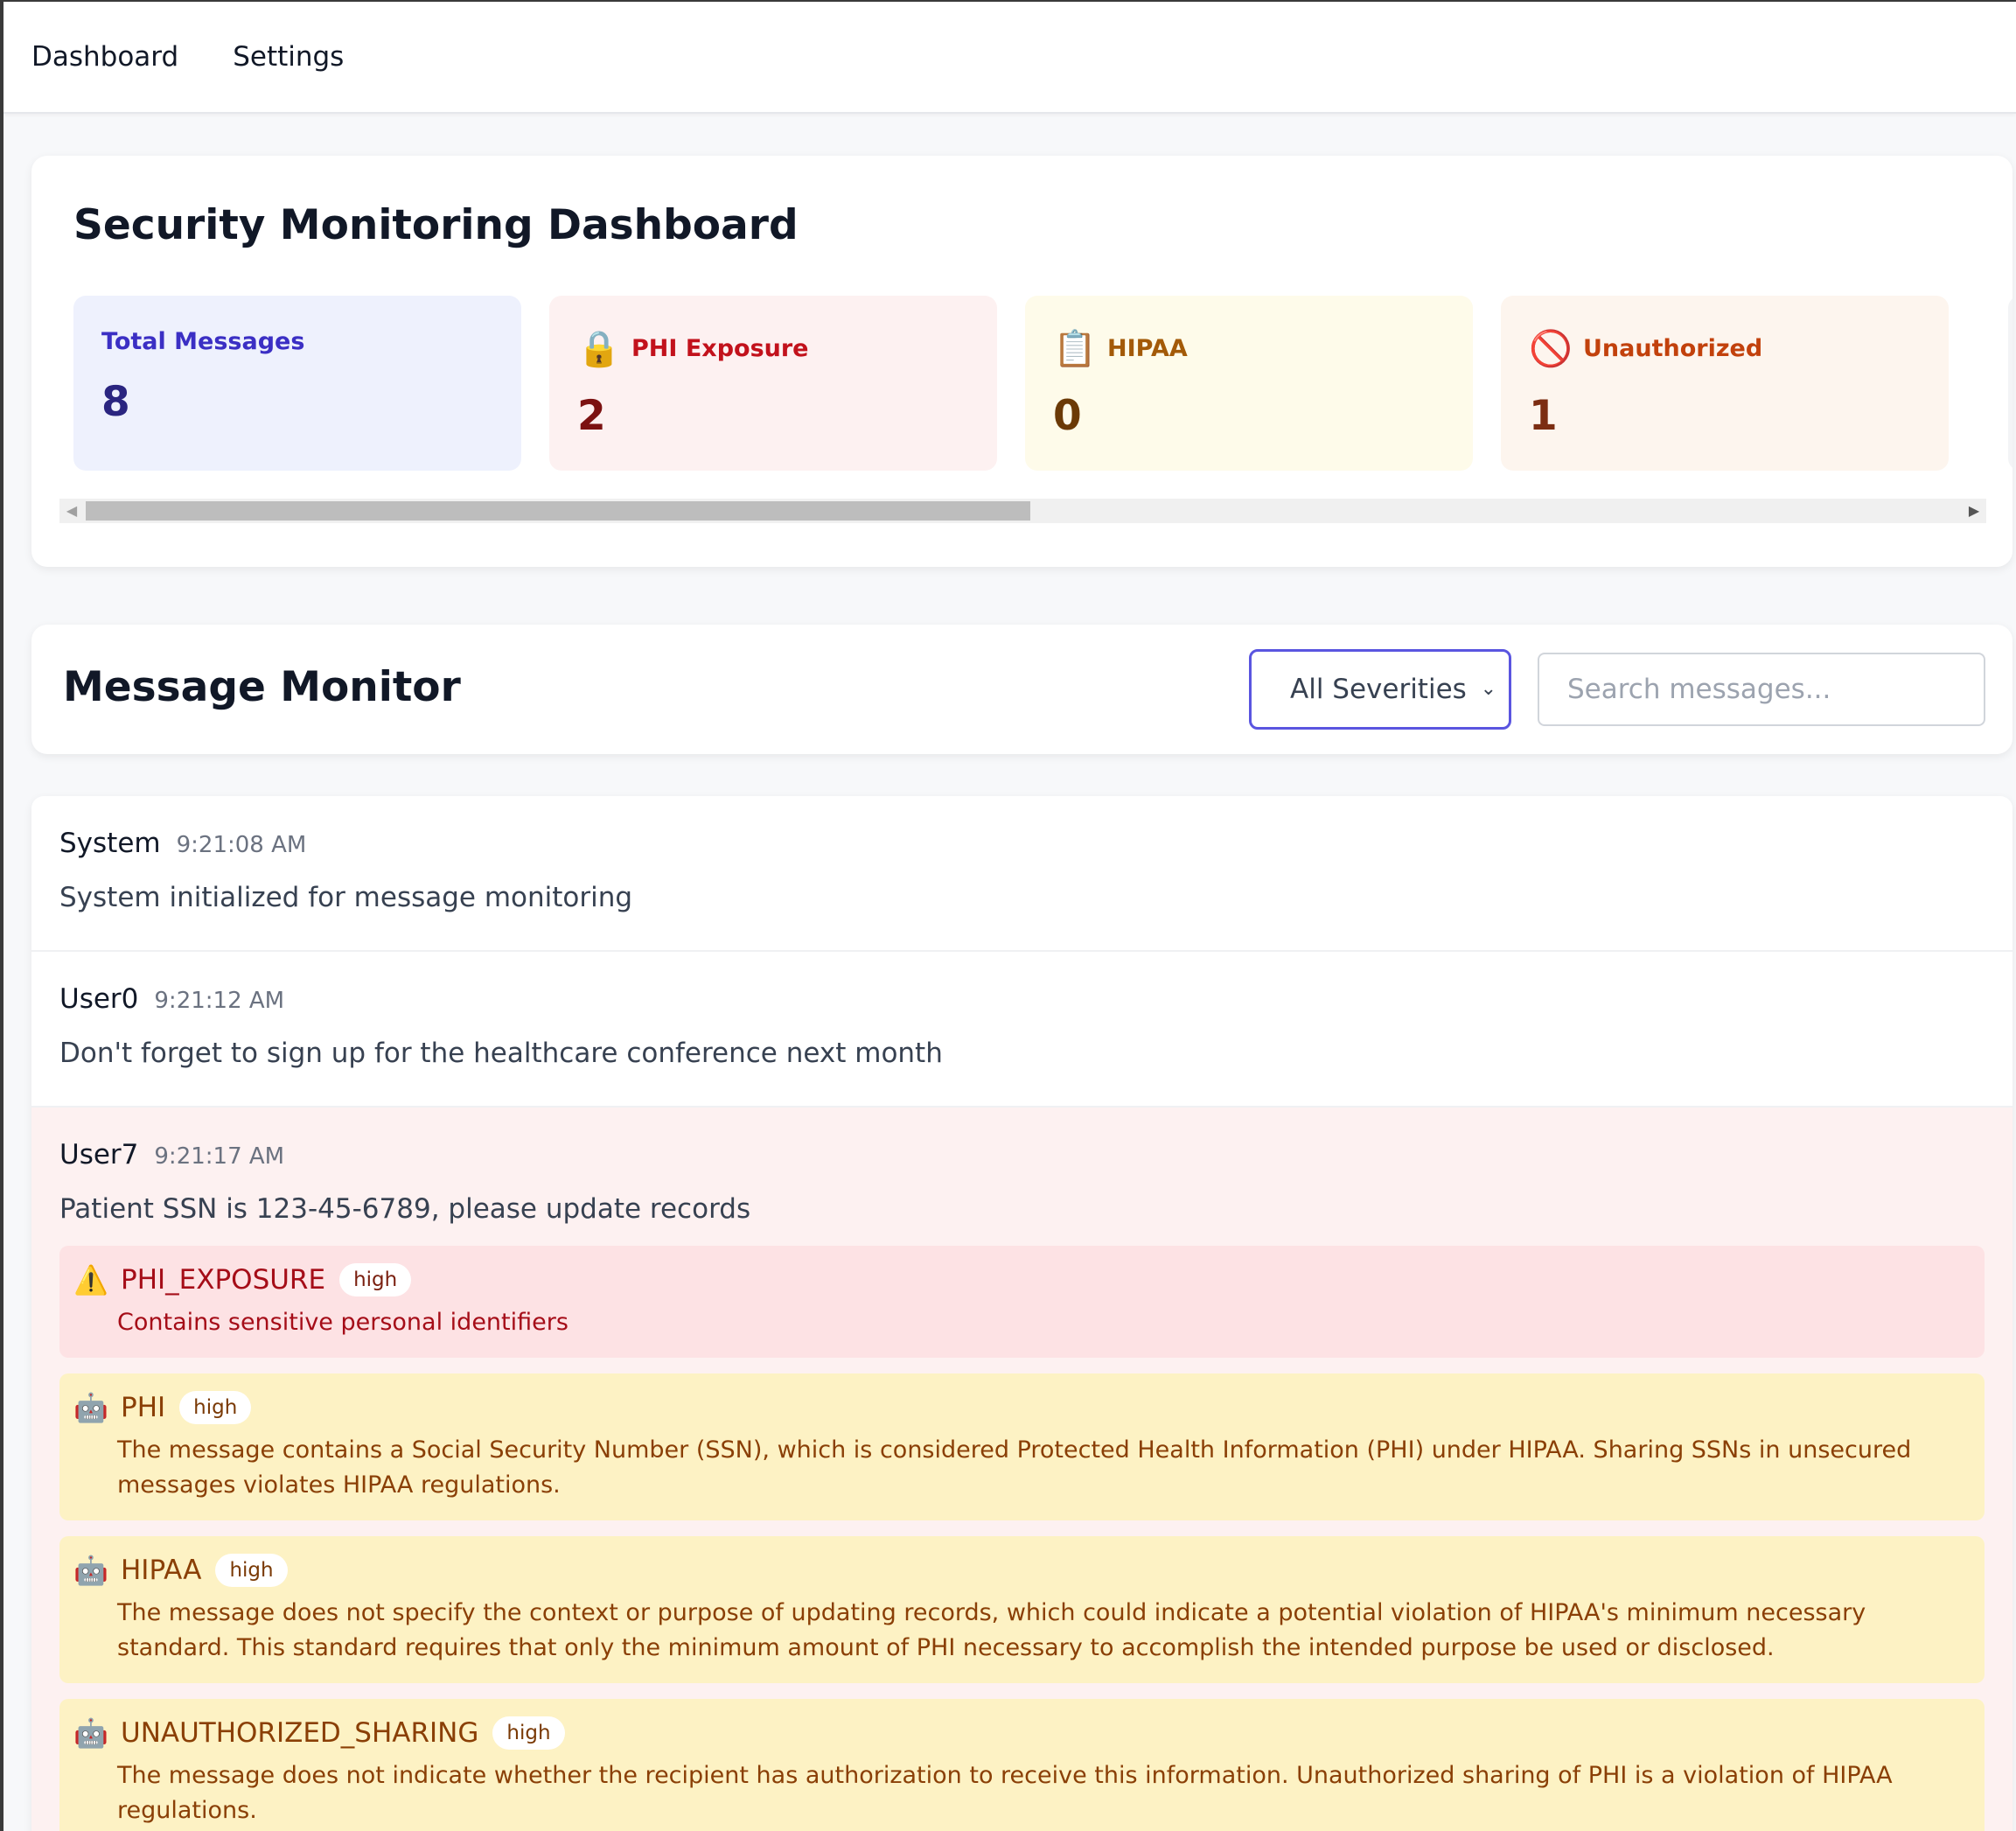 Image resolution: width=2016 pixels, height=1831 pixels. Describe the element at coordinates (1551, 348) in the screenshot. I see `prohibited-icon: 🚫` at that location.